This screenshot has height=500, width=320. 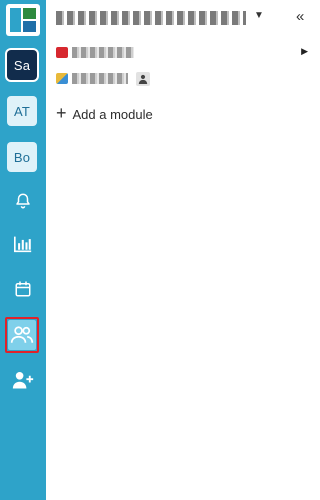 I want to click on panel-header: ▼ «, so click(x=181, y=18).